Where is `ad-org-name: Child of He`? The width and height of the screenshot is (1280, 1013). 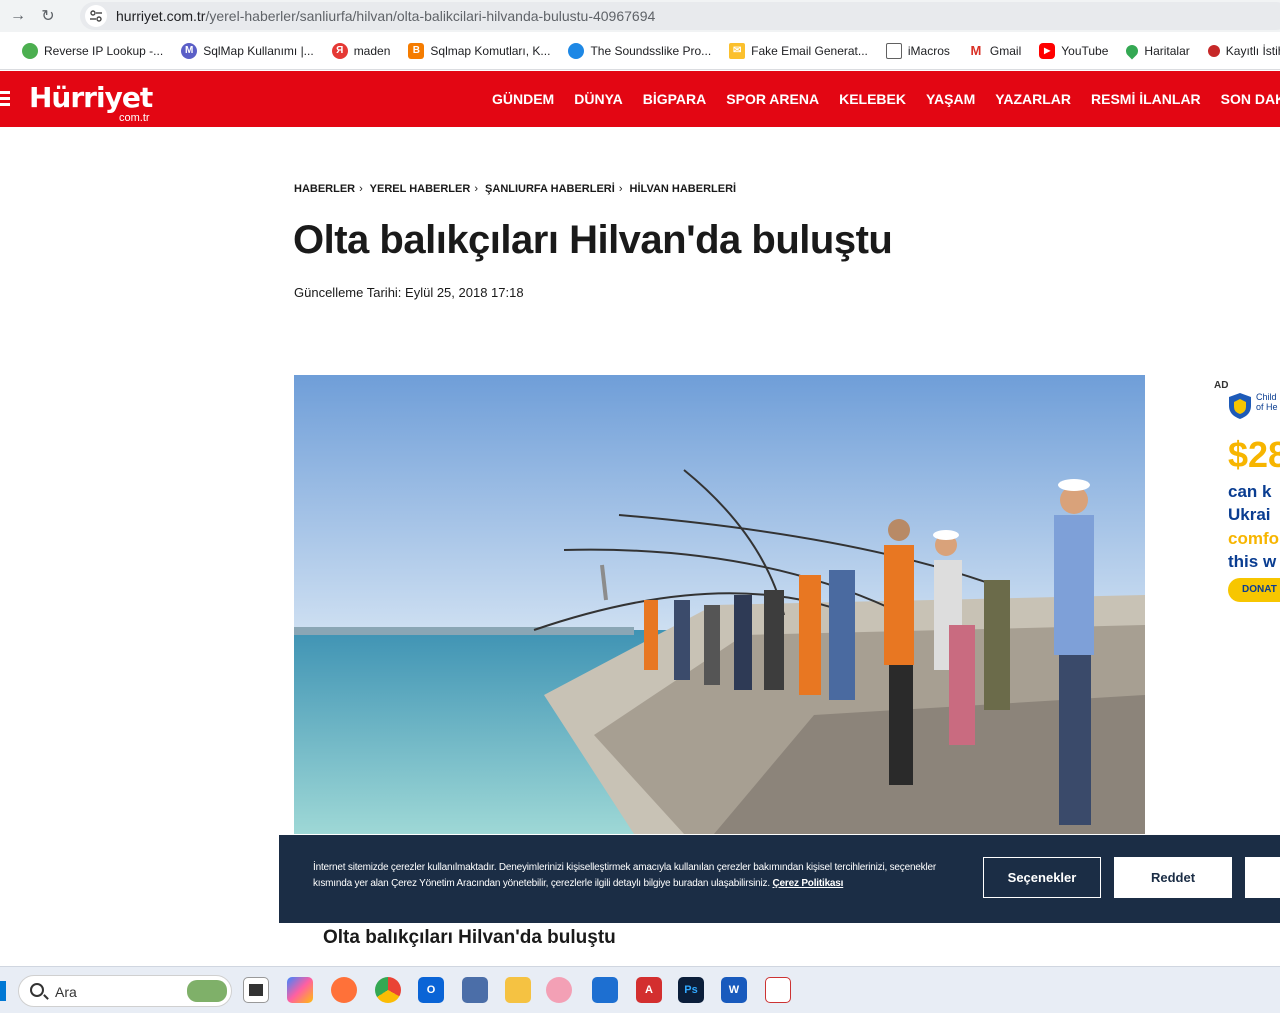 ad-org-name: Child of He is located at coordinates (1267, 402).